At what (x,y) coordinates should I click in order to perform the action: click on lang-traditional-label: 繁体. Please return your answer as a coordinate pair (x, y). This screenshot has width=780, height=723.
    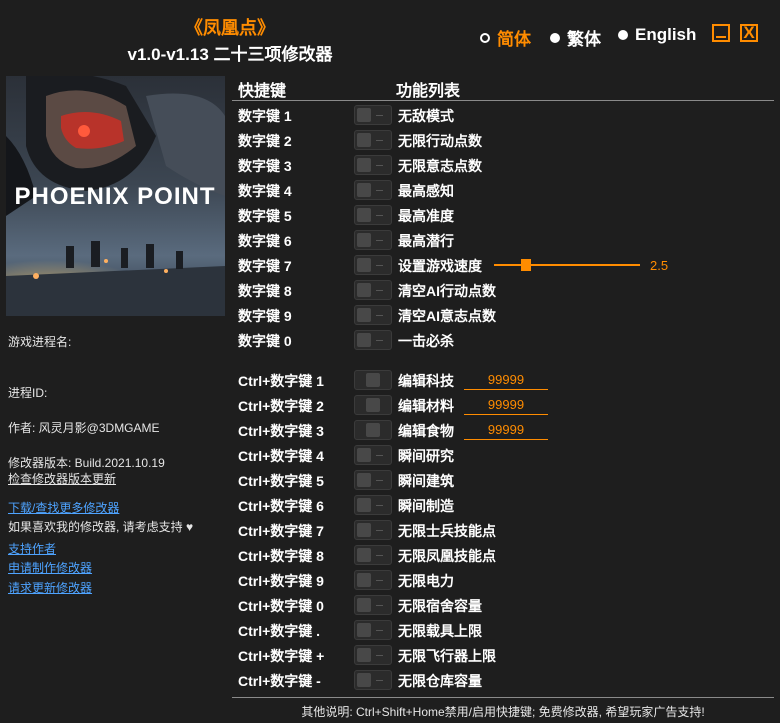
    Looking at the image, I should click on (584, 39).